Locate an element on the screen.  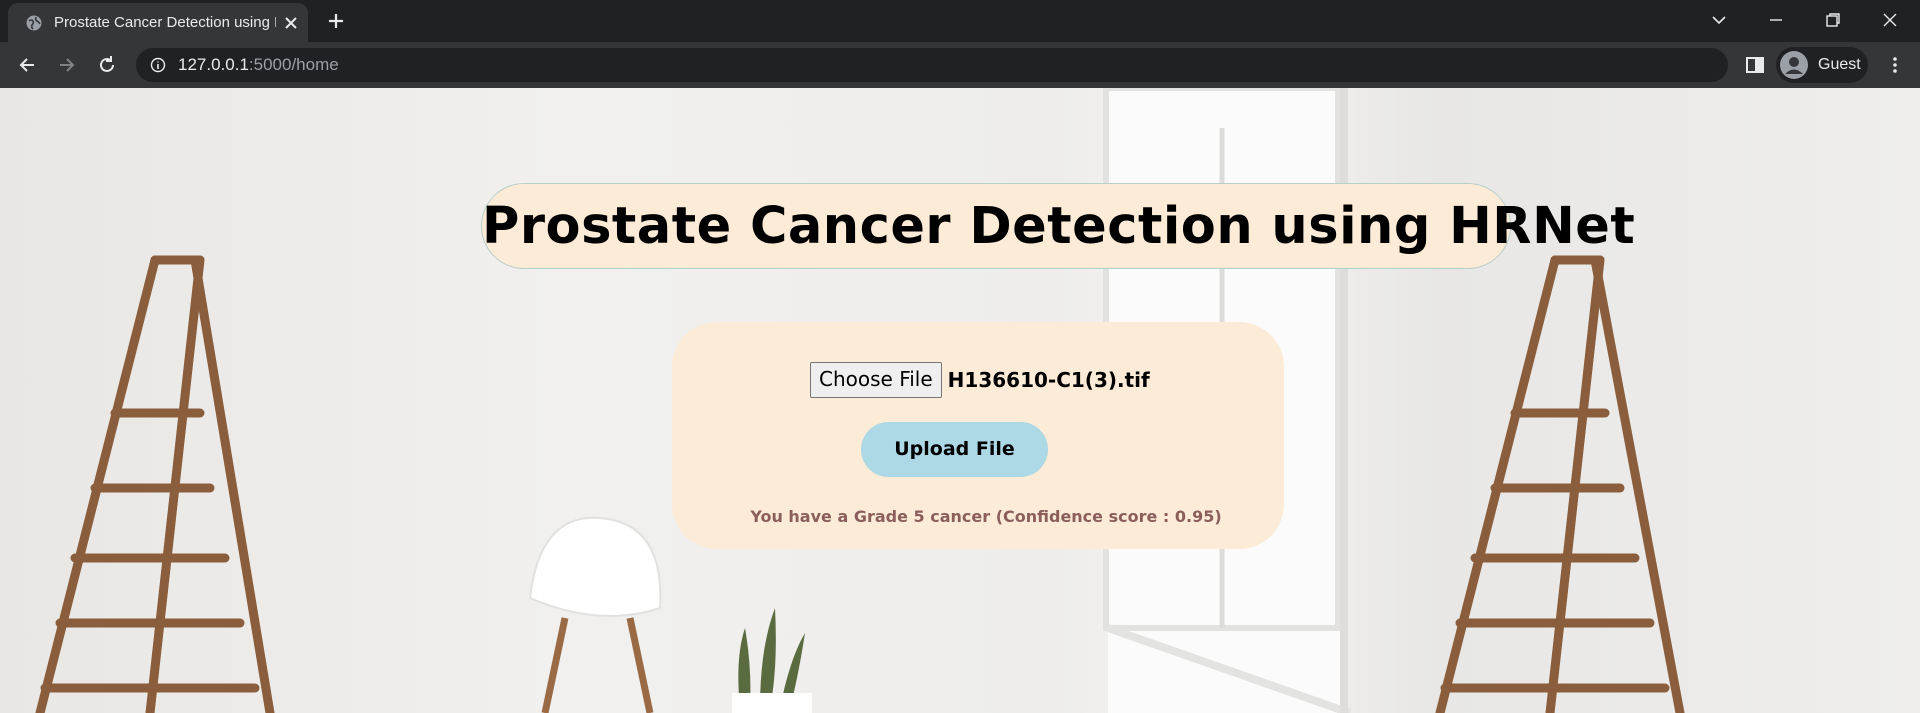
choose-file-button: Choose File is located at coordinates (876, 380).